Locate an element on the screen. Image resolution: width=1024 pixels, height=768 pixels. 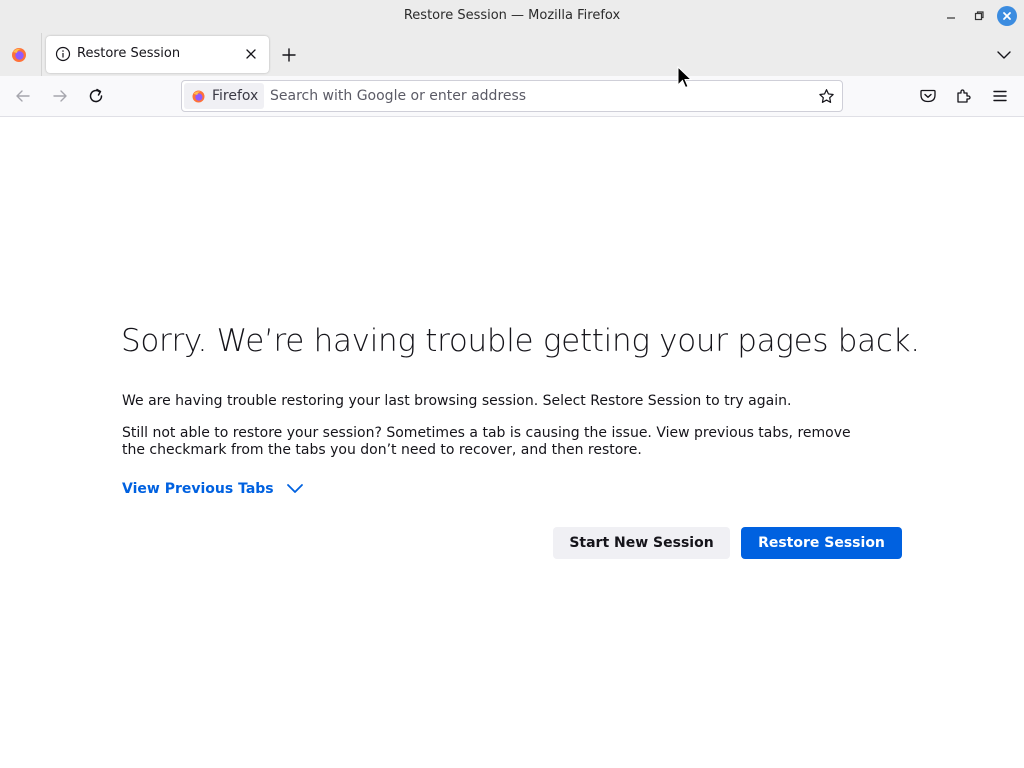
mouse-cursor-icon is located at coordinates (685, 77).